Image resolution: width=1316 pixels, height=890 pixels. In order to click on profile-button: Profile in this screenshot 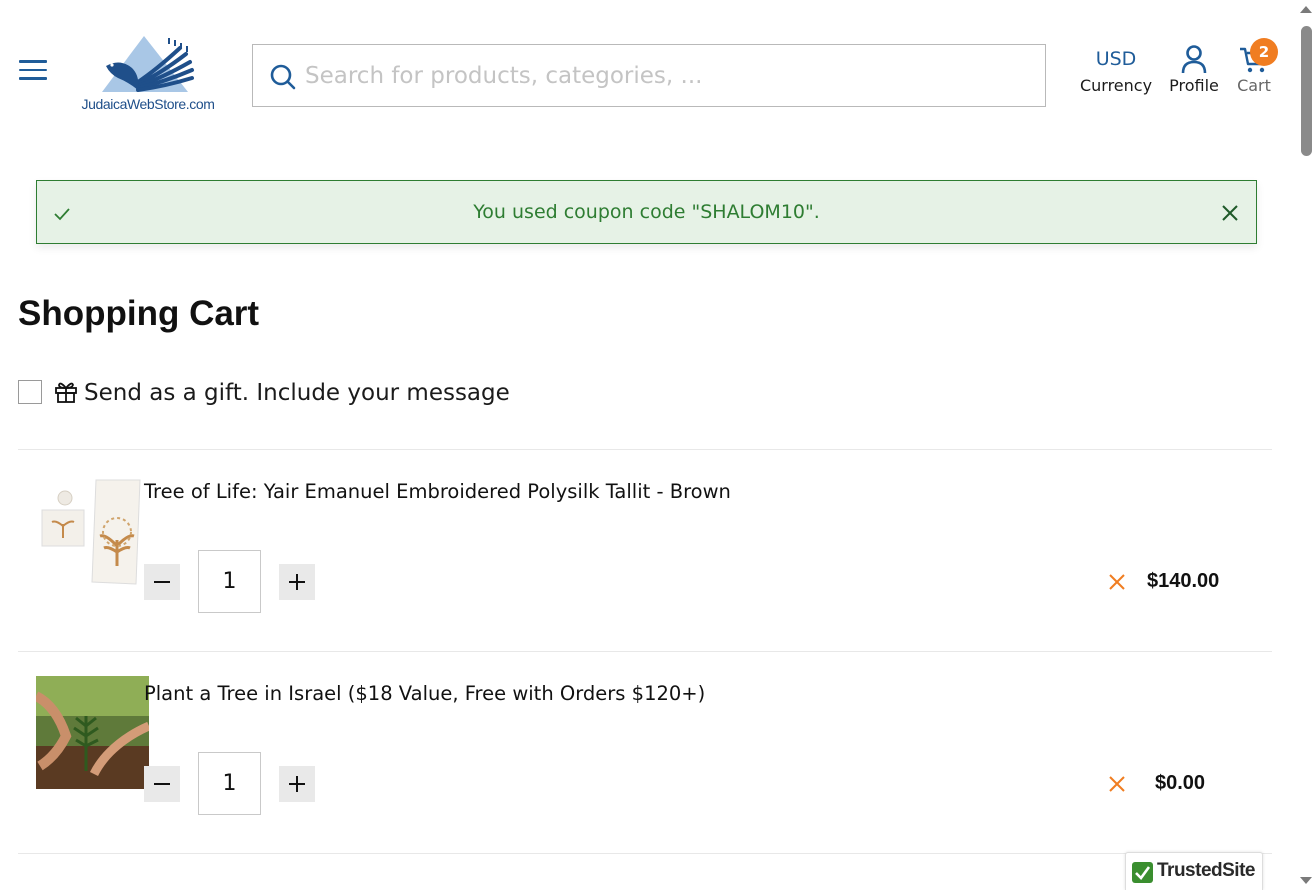, I will do `click(1194, 69)`.